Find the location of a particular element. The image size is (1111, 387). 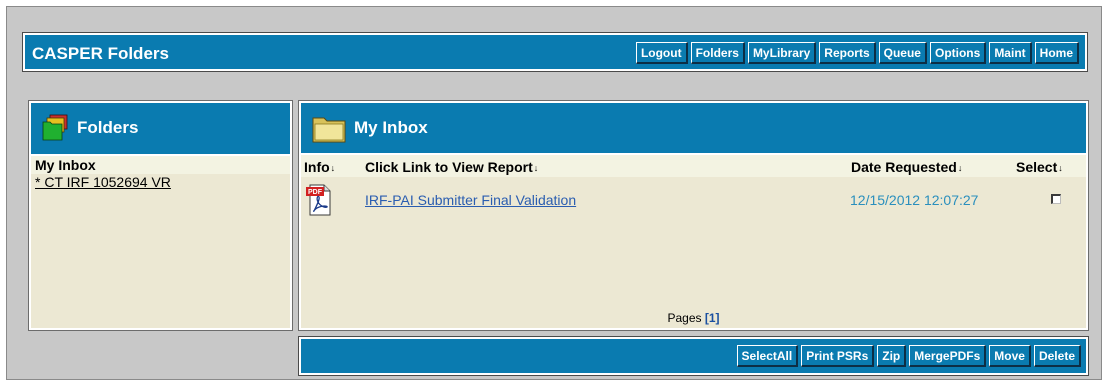

report-column-header: Click Link to View Report↓ is located at coordinates (451, 167).